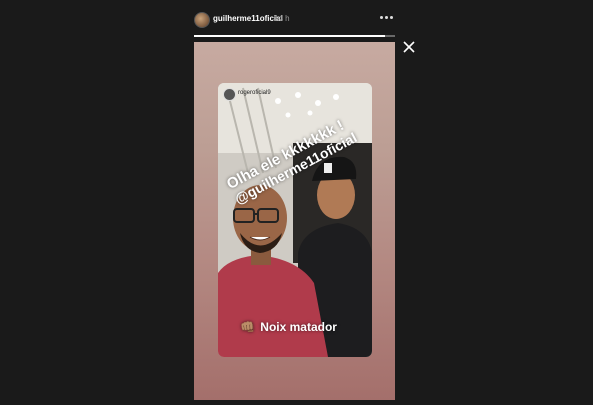  What do you see at coordinates (298, 327) in the screenshot?
I see `sticker-text: Noix matador` at bounding box center [298, 327].